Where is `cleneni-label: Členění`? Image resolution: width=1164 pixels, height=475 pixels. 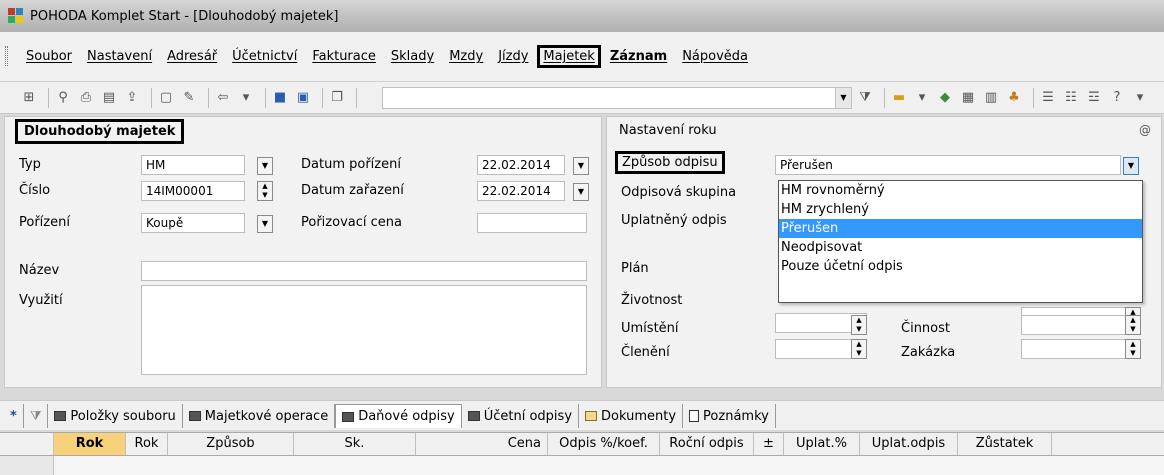
cleneni-label: Členění is located at coordinates (645, 352).